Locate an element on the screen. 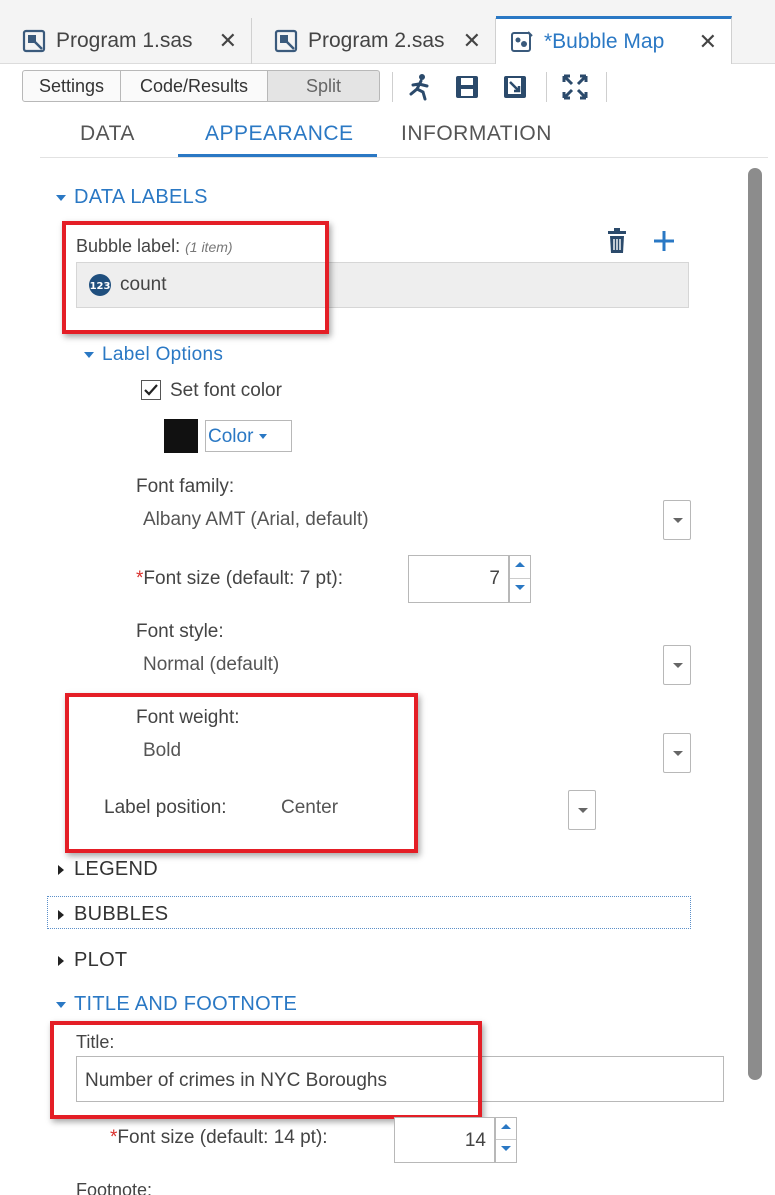  chevron-down-icon is located at coordinates (263, 437).